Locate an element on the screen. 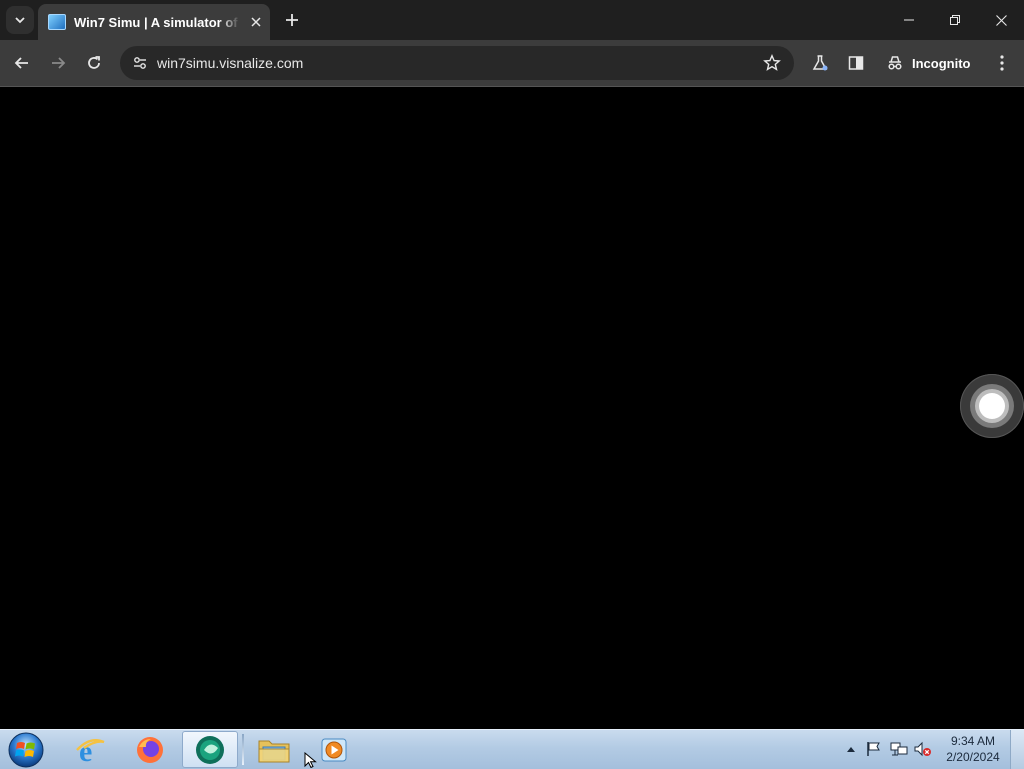 This screenshot has width=1024, height=769. incognito-icon is located at coordinates (895, 63).